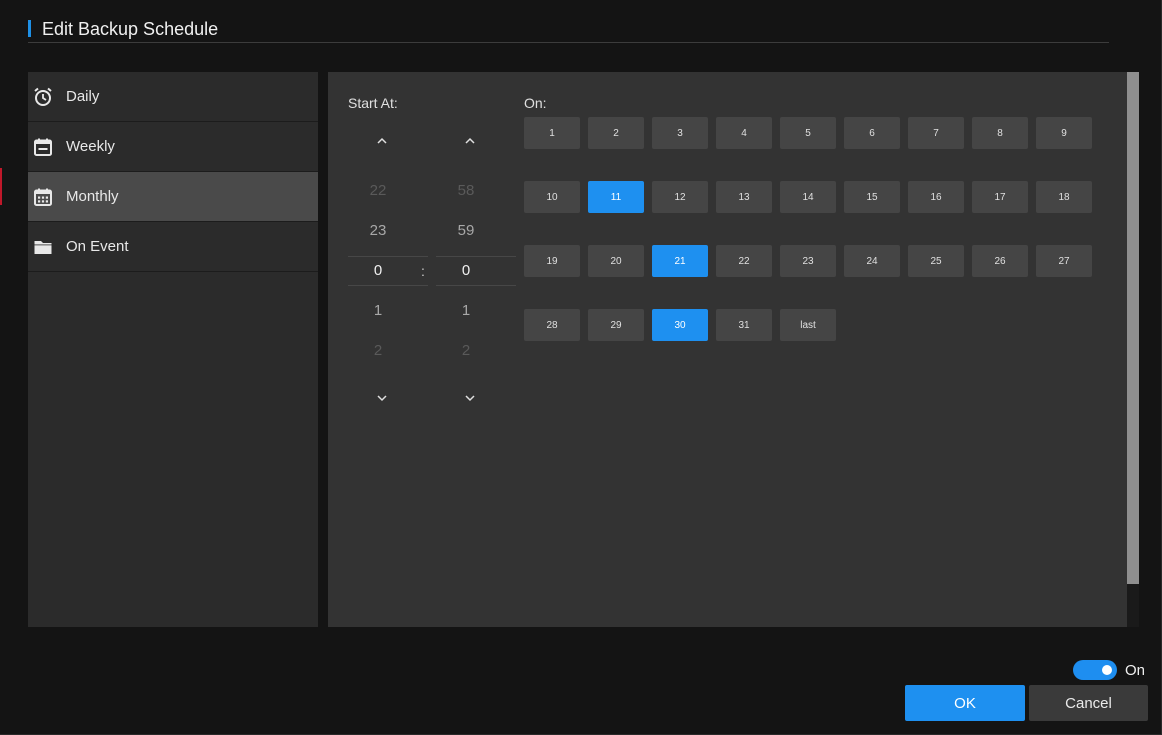 This screenshot has height=735, width=1162. Describe the element at coordinates (552, 133) in the screenshot. I see `day-button-1: 1` at that location.